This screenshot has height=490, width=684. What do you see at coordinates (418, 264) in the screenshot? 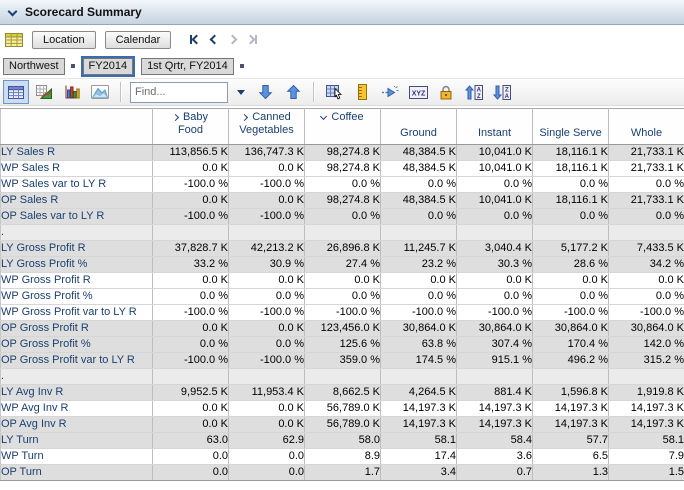
I see `cell: 23.2 %` at bounding box center [418, 264].